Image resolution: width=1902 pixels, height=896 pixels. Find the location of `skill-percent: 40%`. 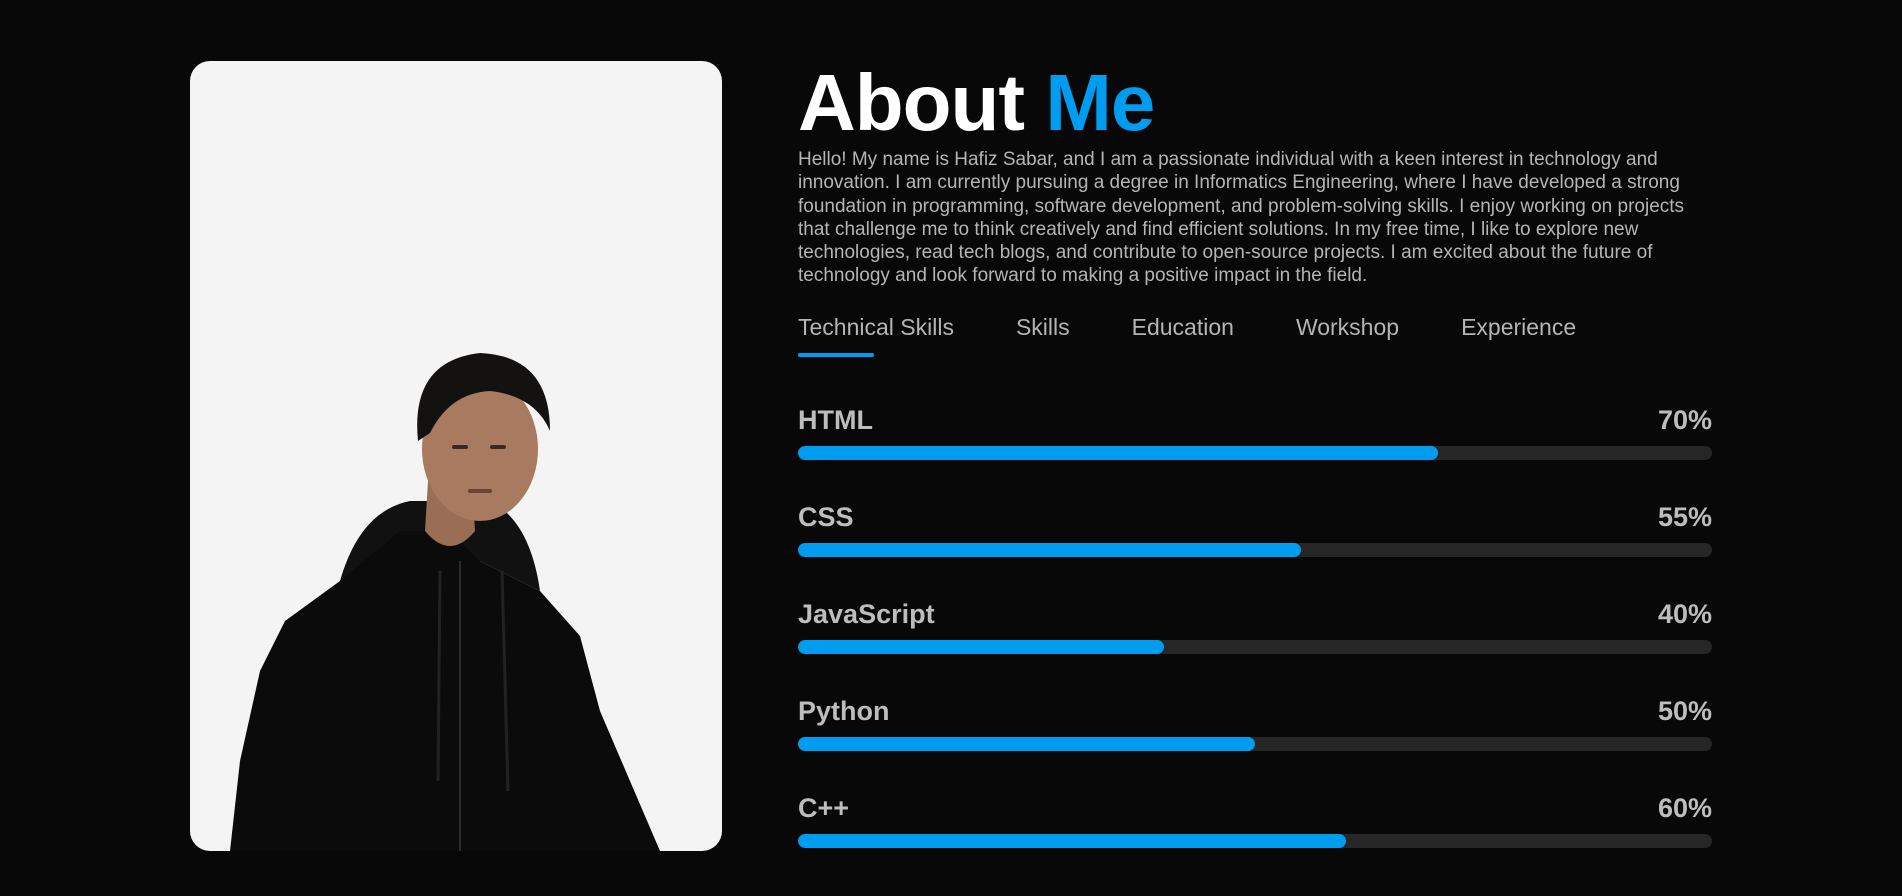

skill-percent: 40% is located at coordinates (1684, 613).